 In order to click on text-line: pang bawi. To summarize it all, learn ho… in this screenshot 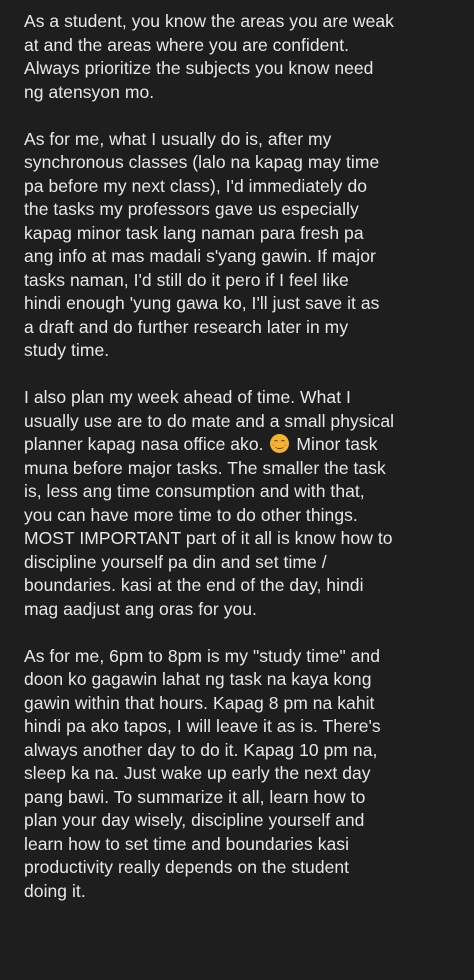, I will do `click(195, 796)`.